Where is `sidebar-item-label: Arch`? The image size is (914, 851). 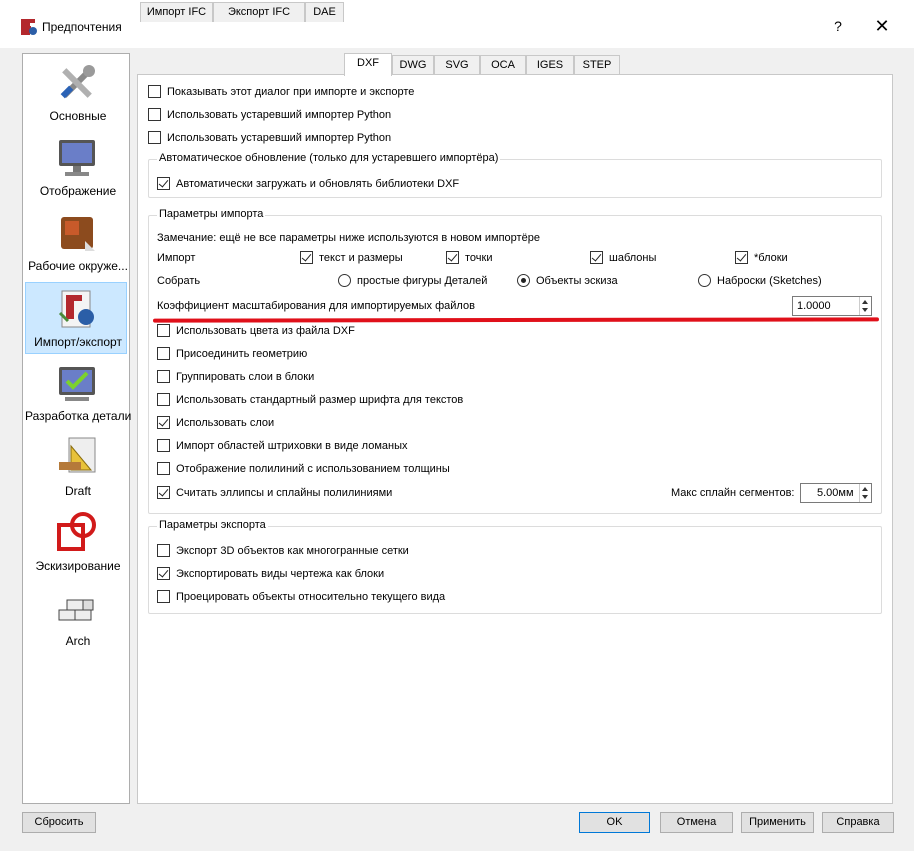 sidebar-item-label: Arch is located at coordinates (78, 641).